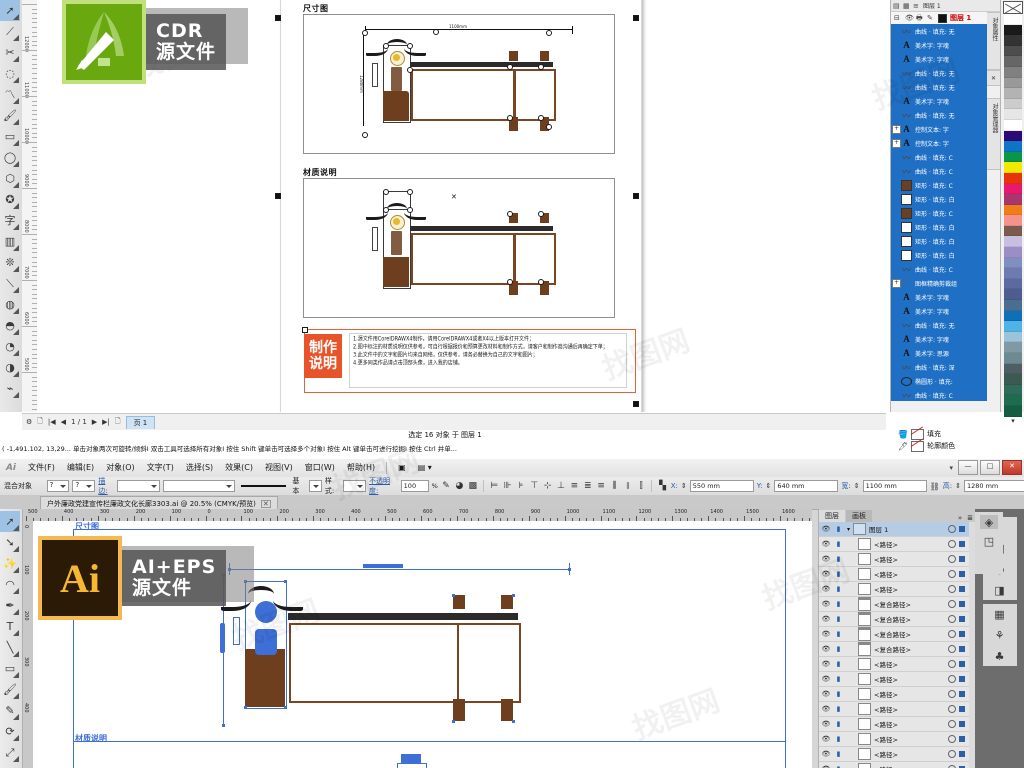 The width and height of the screenshot is (1024, 768). I want to click on menu-view: 视图(V), so click(279, 468).